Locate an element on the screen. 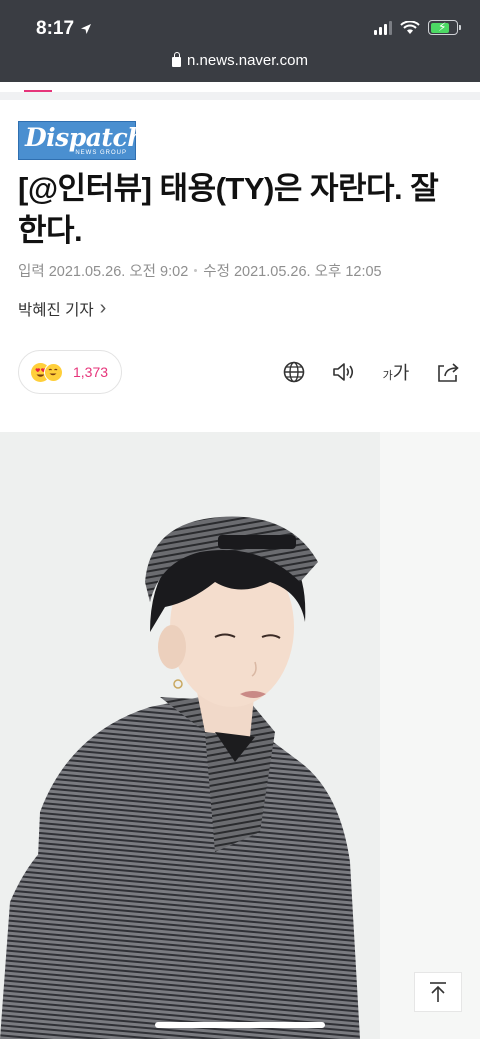  battery-icon: ⚡ is located at coordinates (444, 27).